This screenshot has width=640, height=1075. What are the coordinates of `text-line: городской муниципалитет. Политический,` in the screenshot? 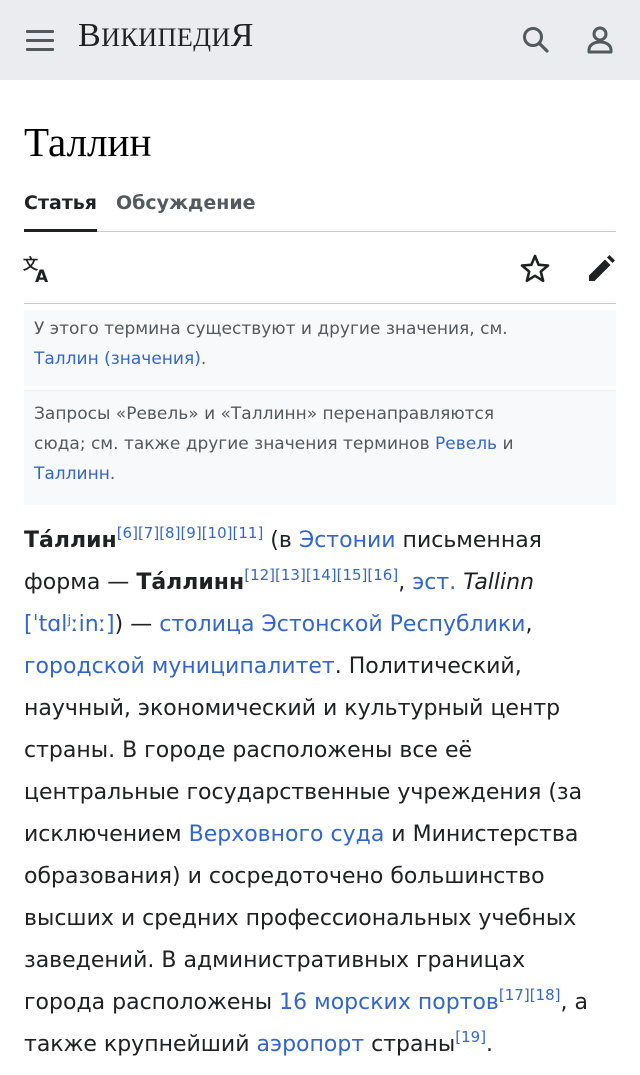 It's located at (322, 667).